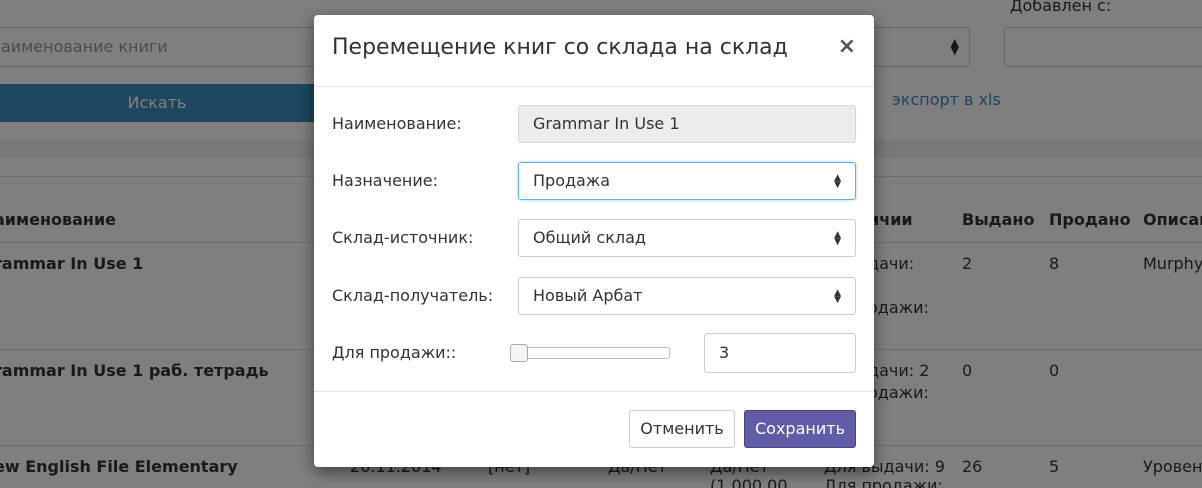  Describe the element at coordinates (589, 237) in the screenshot. I see `source-warehouse-value: Общий склад` at that location.